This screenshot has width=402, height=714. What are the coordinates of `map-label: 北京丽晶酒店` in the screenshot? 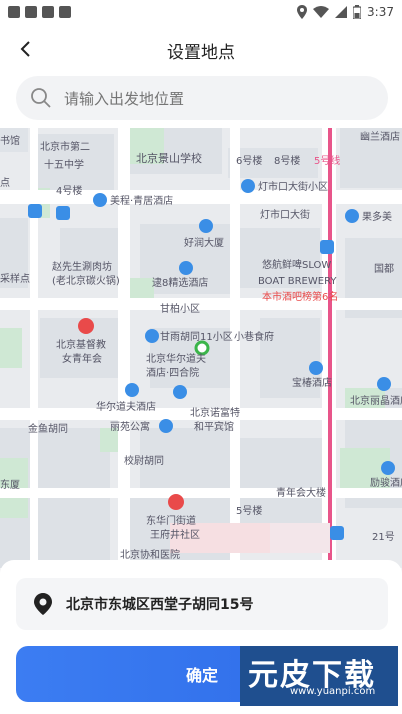 It's located at (376, 400).